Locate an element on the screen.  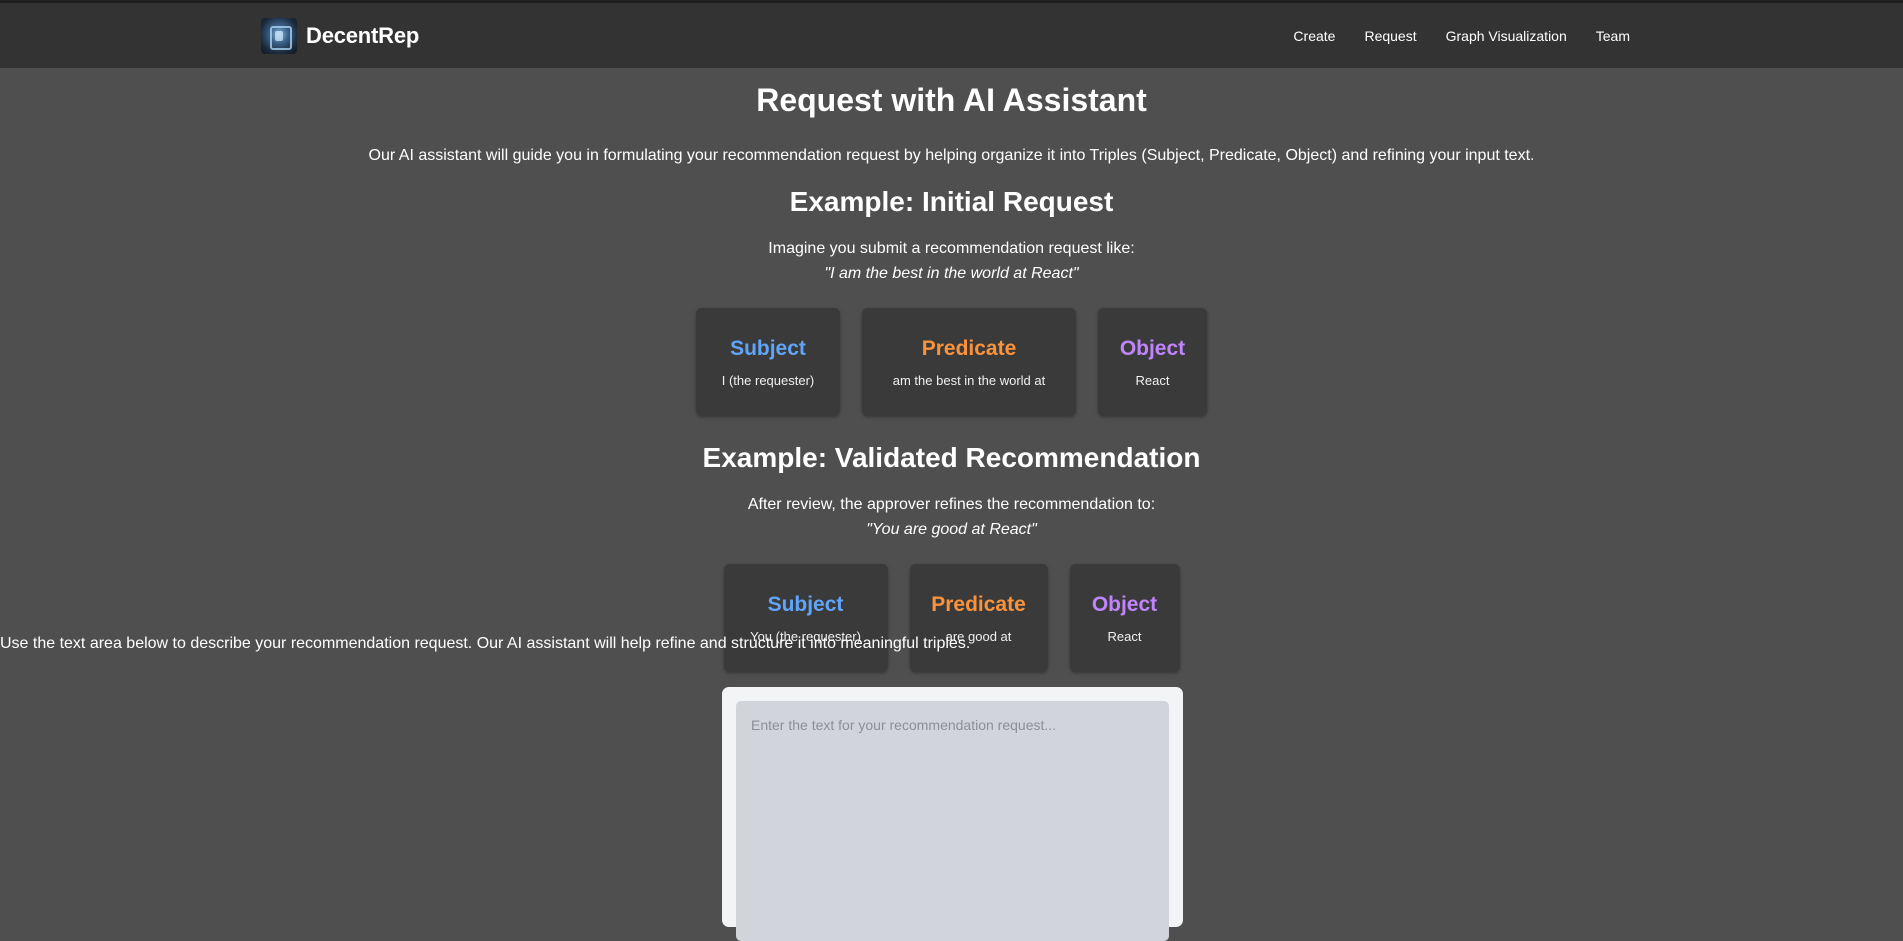
initial-example-quote: "I am the best in the world at React" is located at coordinates (951, 273).